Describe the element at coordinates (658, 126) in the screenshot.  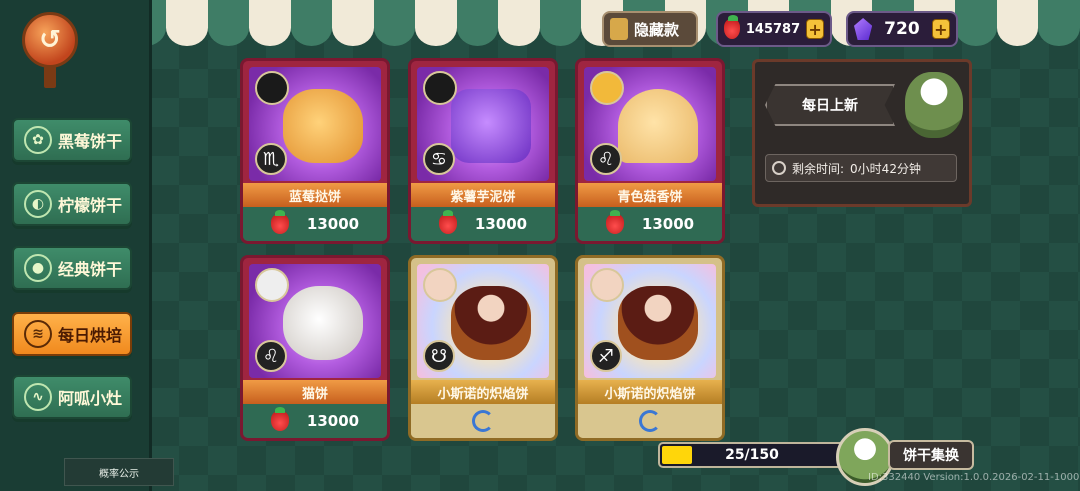
I see `mushroom-cookie-image` at that location.